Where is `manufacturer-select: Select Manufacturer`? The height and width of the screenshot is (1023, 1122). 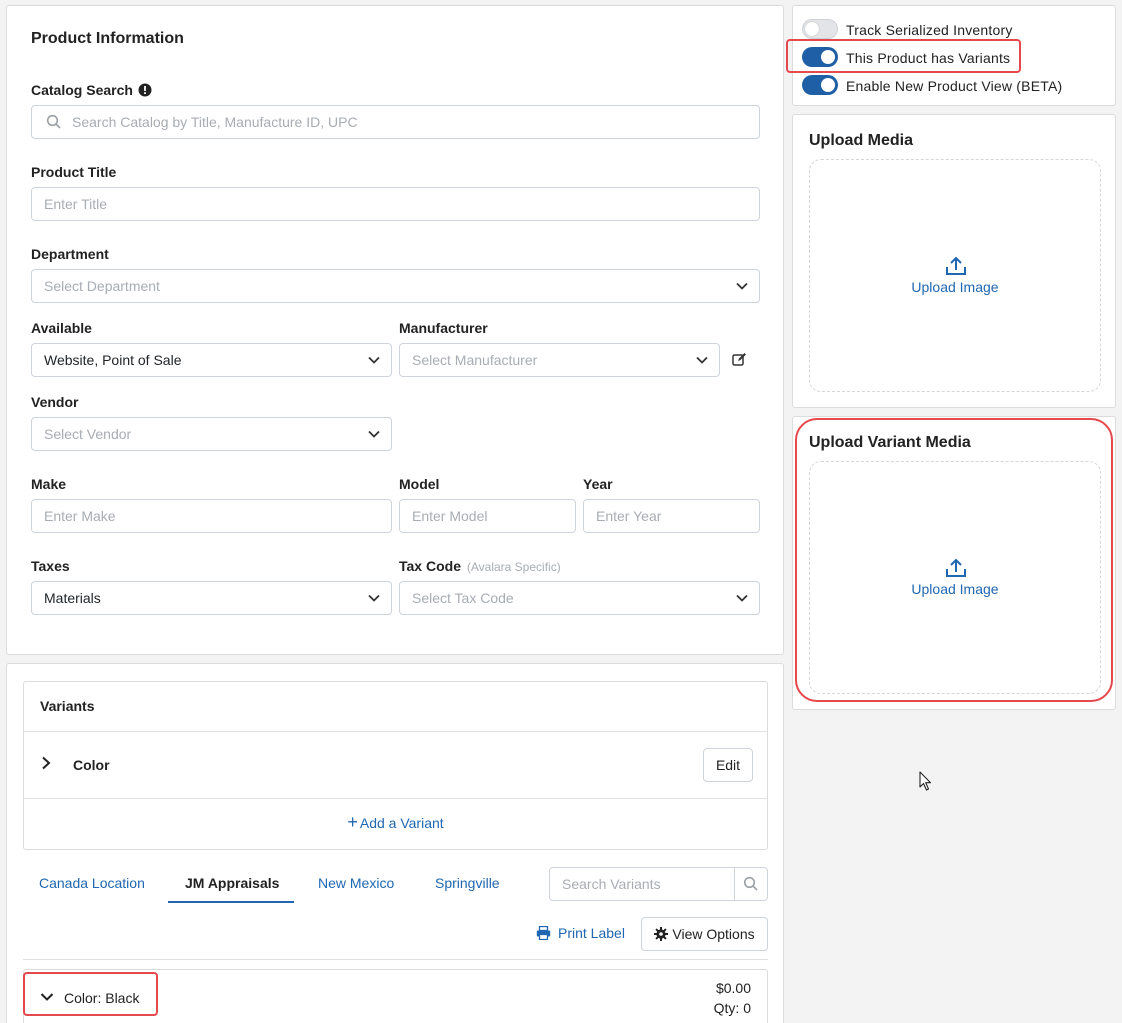 manufacturer-select: Select Manufacturer is located at coordinates (559, 360).